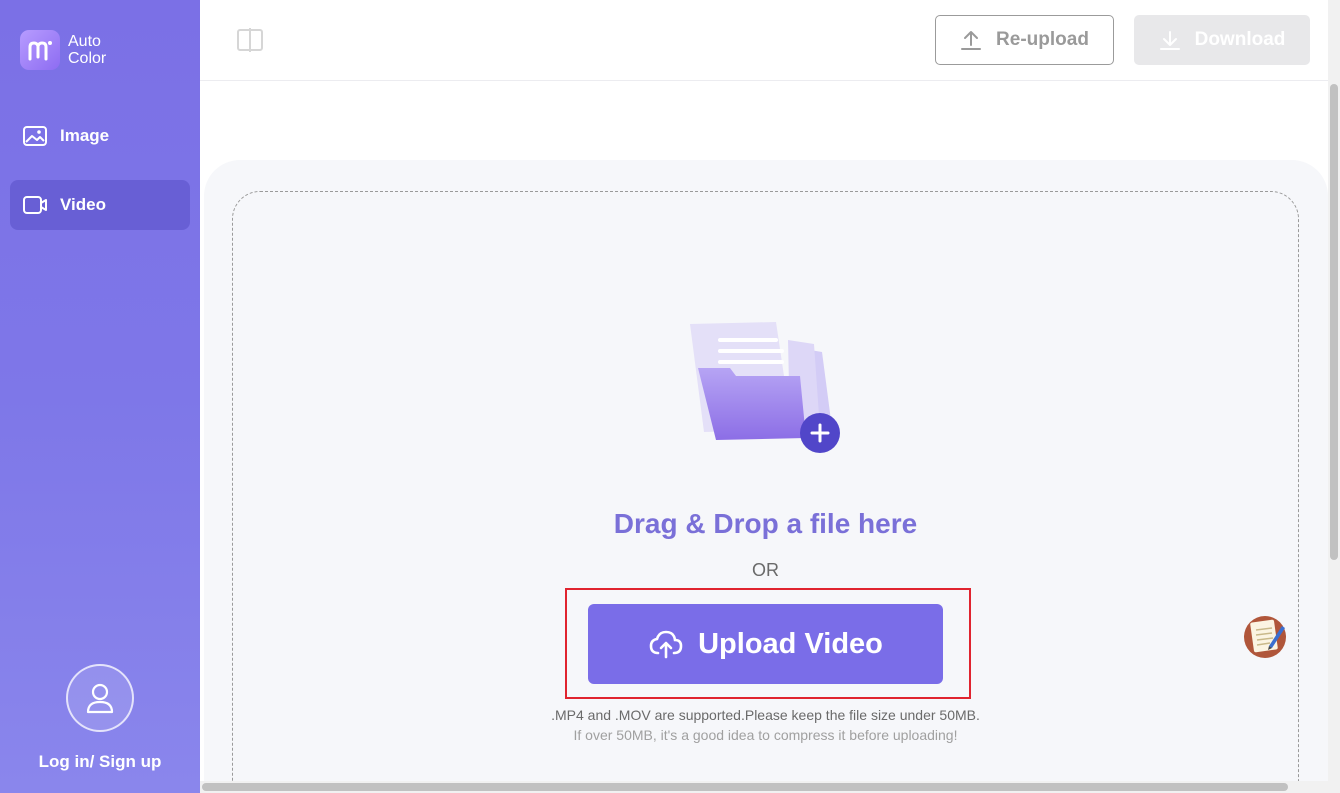 The height and width of the screenshot is (793, 1340). What do you see at coordinates (87, 58) in the screenshot?
I see `app-name-line2: Color` at bounding box center [87, 58].